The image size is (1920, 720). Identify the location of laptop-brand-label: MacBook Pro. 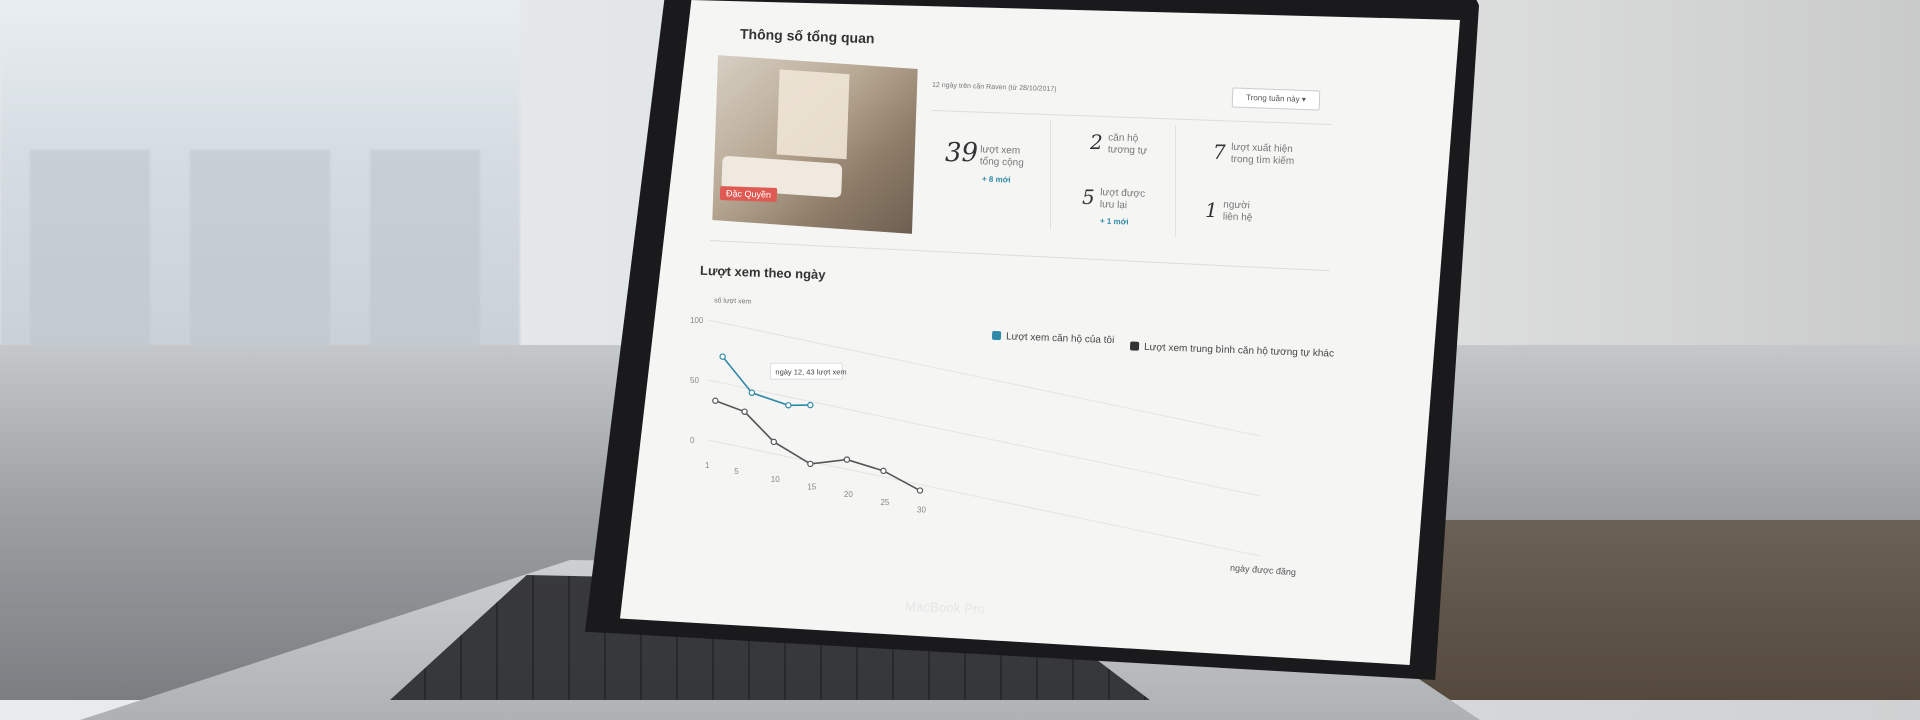
(945, 607).